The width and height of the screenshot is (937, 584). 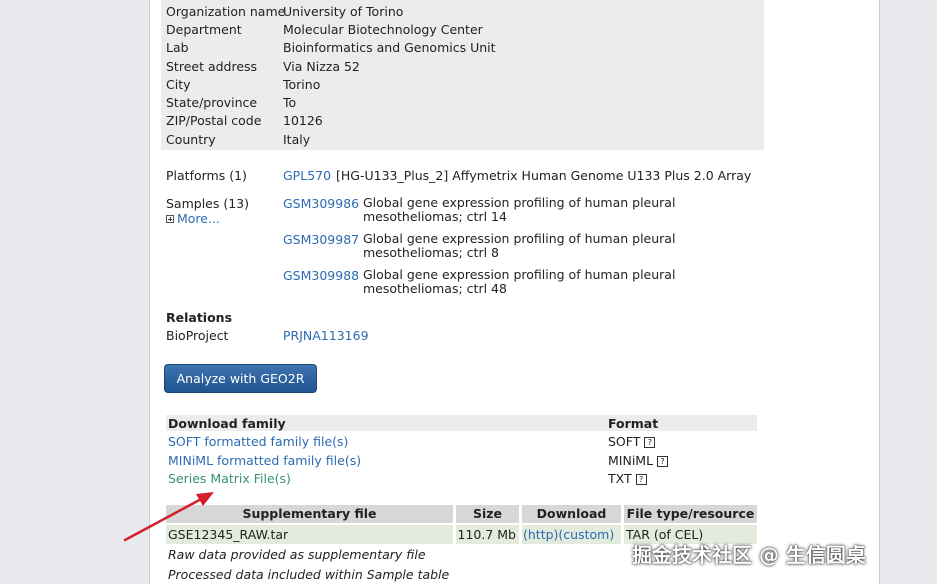 I want to click on annotation-arrow-icon, so click(x=168, y=517).